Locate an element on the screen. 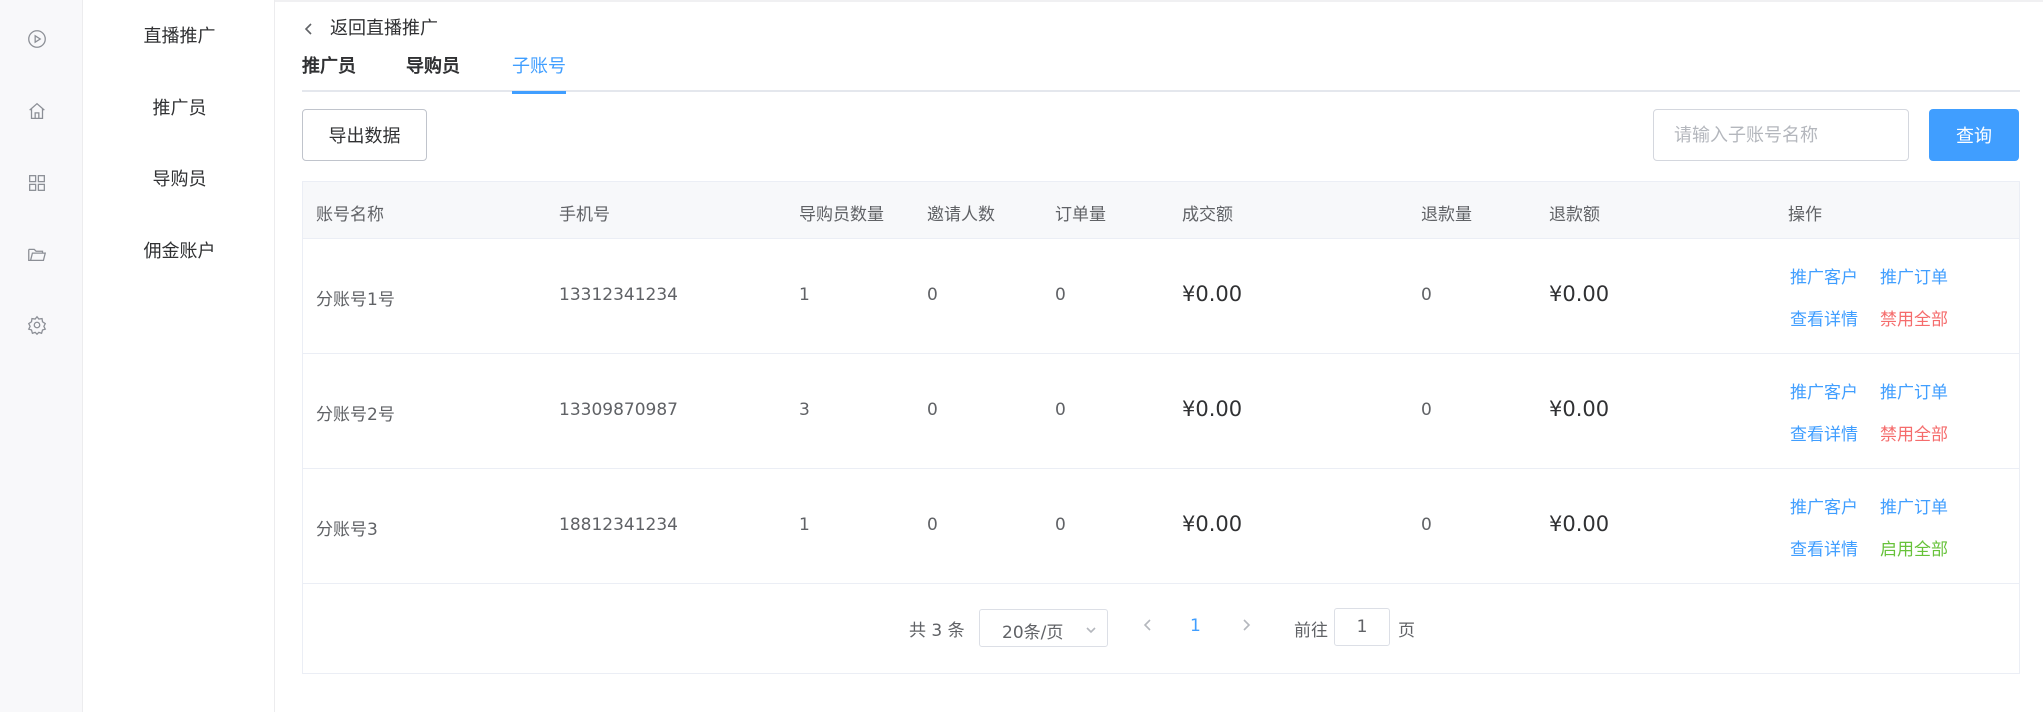 The width and height of the screenshot is (2043, 712). subnav-item-shopping-guides: 导购员 is located at coordinates (179, 178).